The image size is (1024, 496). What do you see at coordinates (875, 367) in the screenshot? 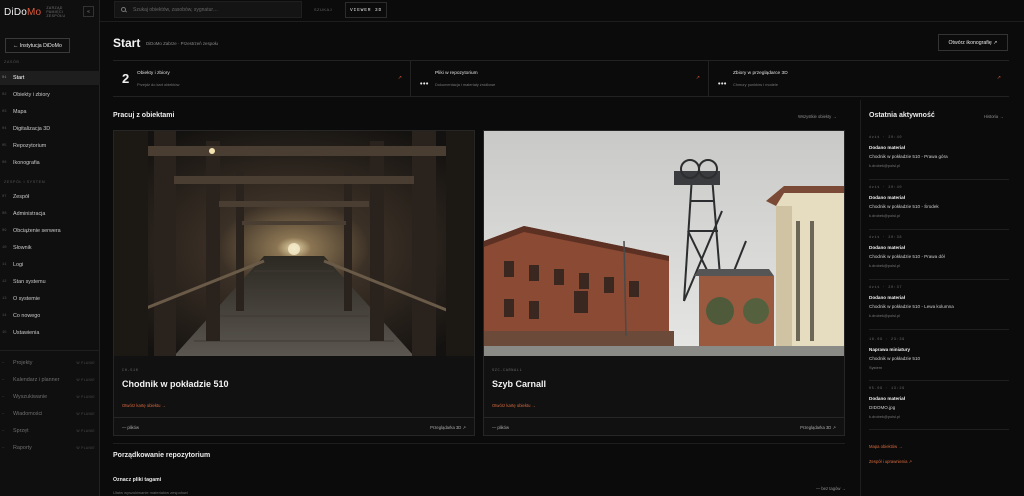
I see `activity-user: System` at bounding box center [875, 367].